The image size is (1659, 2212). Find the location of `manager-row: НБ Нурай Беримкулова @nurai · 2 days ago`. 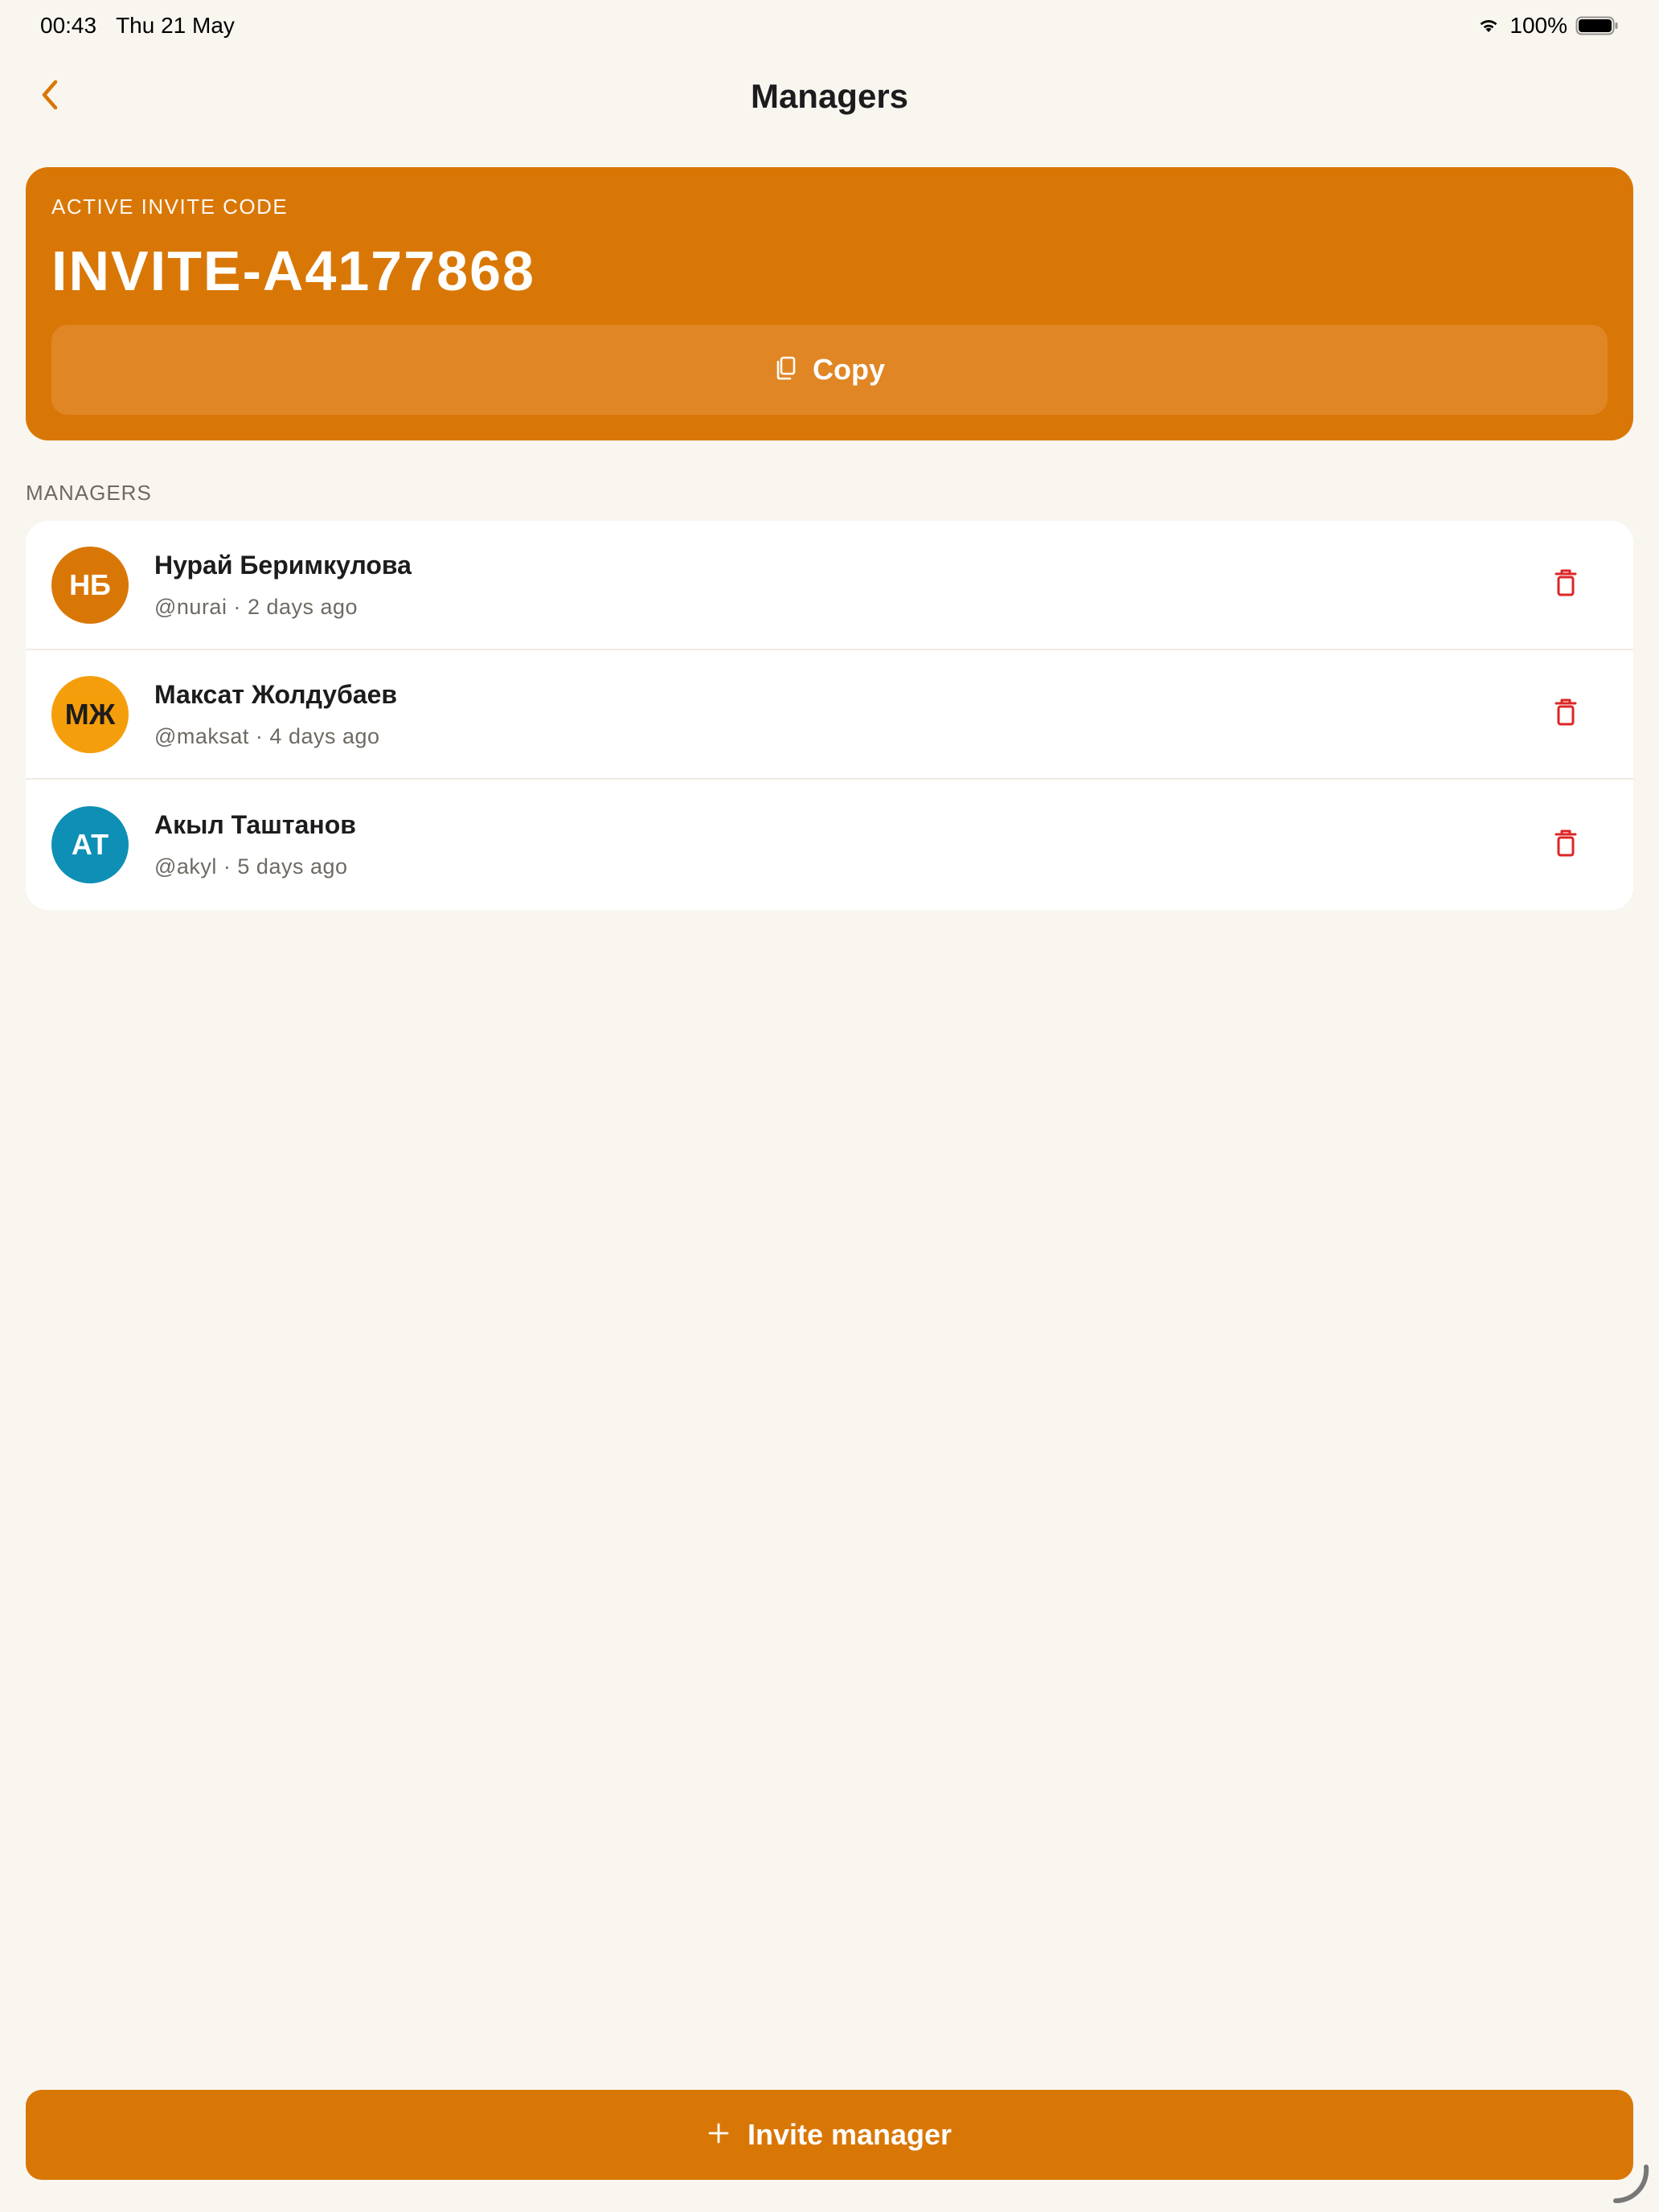

manager-row: НБ Нурай Беримкулова @nurai · 2 days ago is located at coordinates (829, 585).